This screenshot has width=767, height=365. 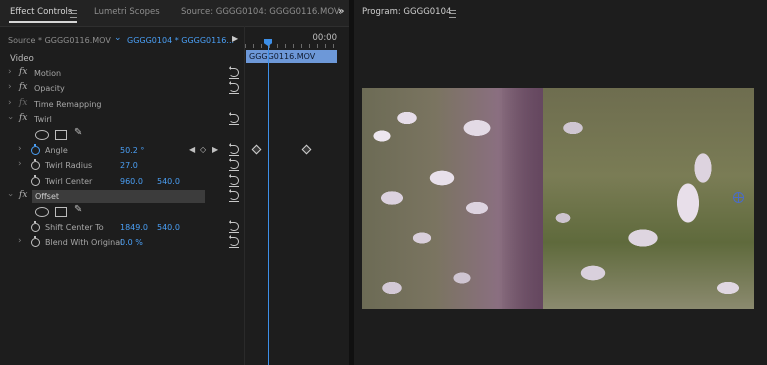 What do you see at coordinates (74, 227) in the screenshot?
I see `param-label: Shift Center To` at bounding box center [74, 227].